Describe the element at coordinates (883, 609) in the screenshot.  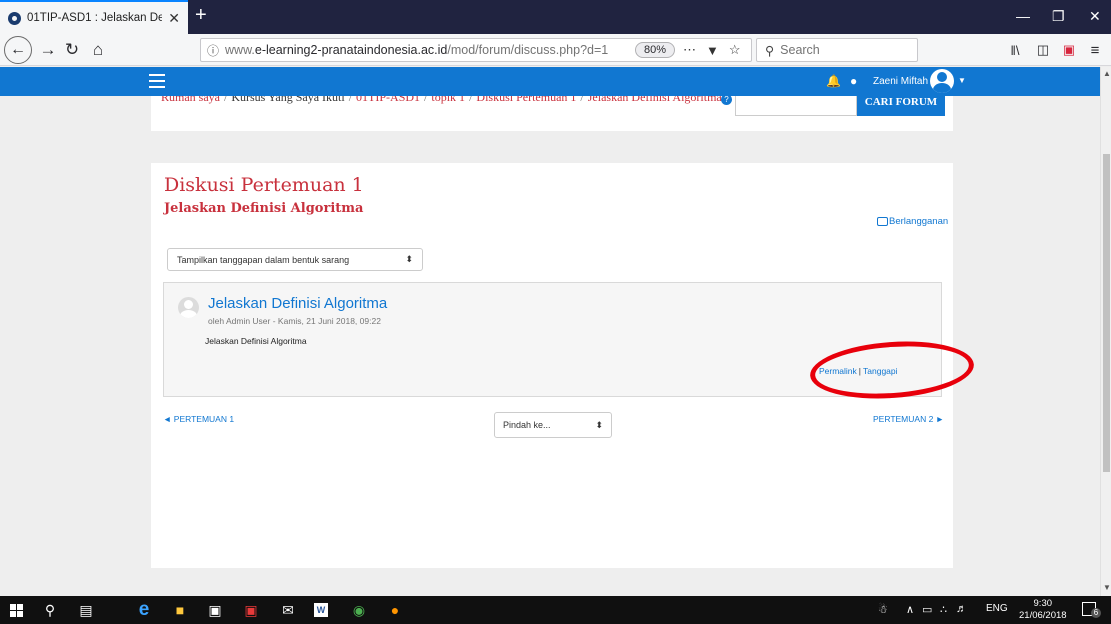
I see `people-icon: ☃` at that location.